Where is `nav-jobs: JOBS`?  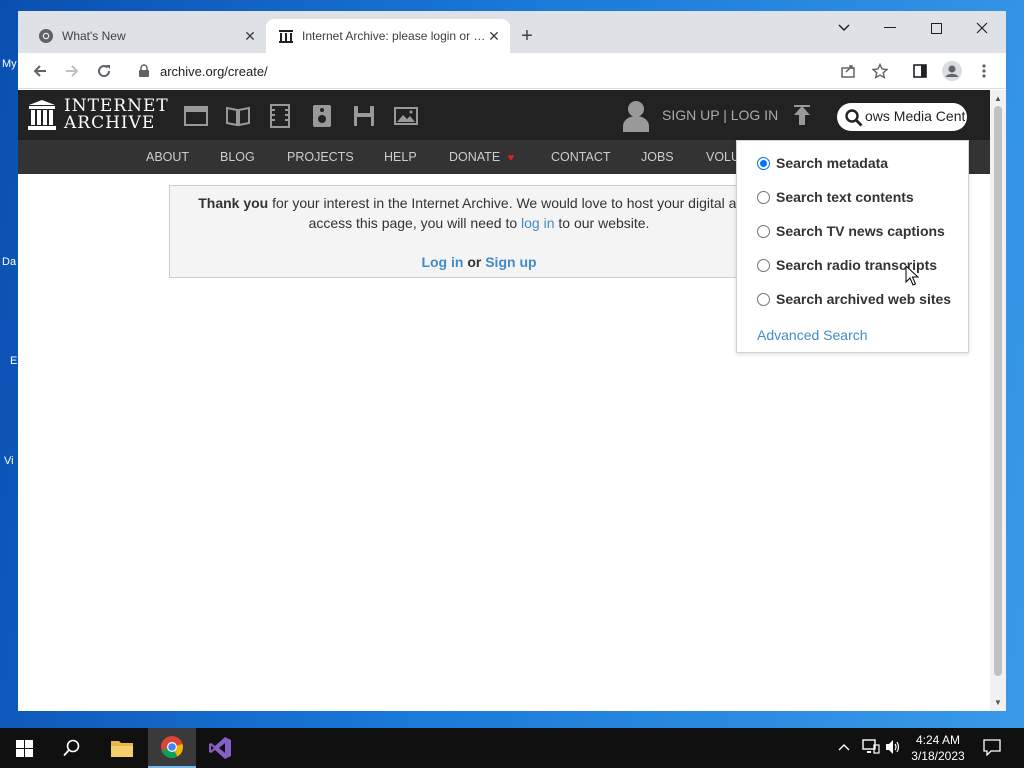 nav-jobs: JOBS is located at coordinates (657, 157).